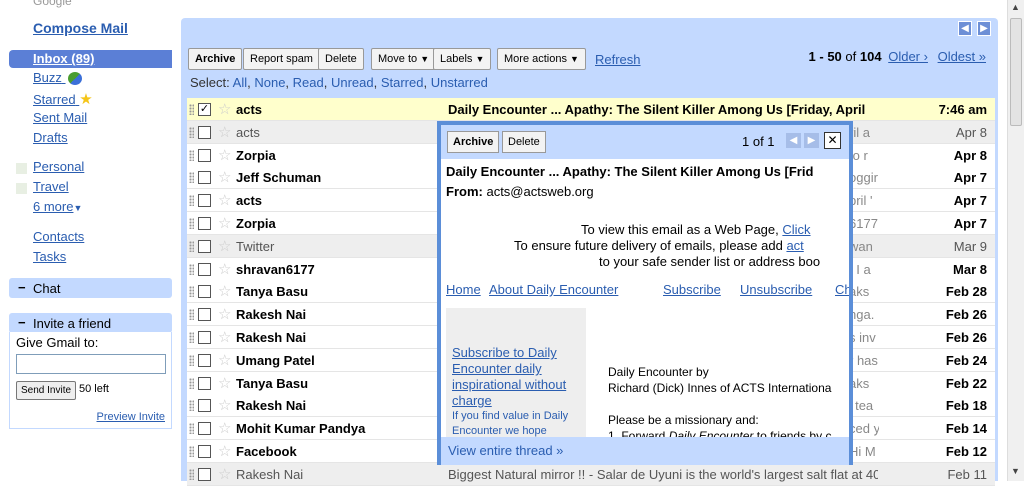 This screenshot has width=1024, height=486. Describe the element at coordinates (984, 28) in the screenshot. I see `next-page-icon: ▶` at that location.